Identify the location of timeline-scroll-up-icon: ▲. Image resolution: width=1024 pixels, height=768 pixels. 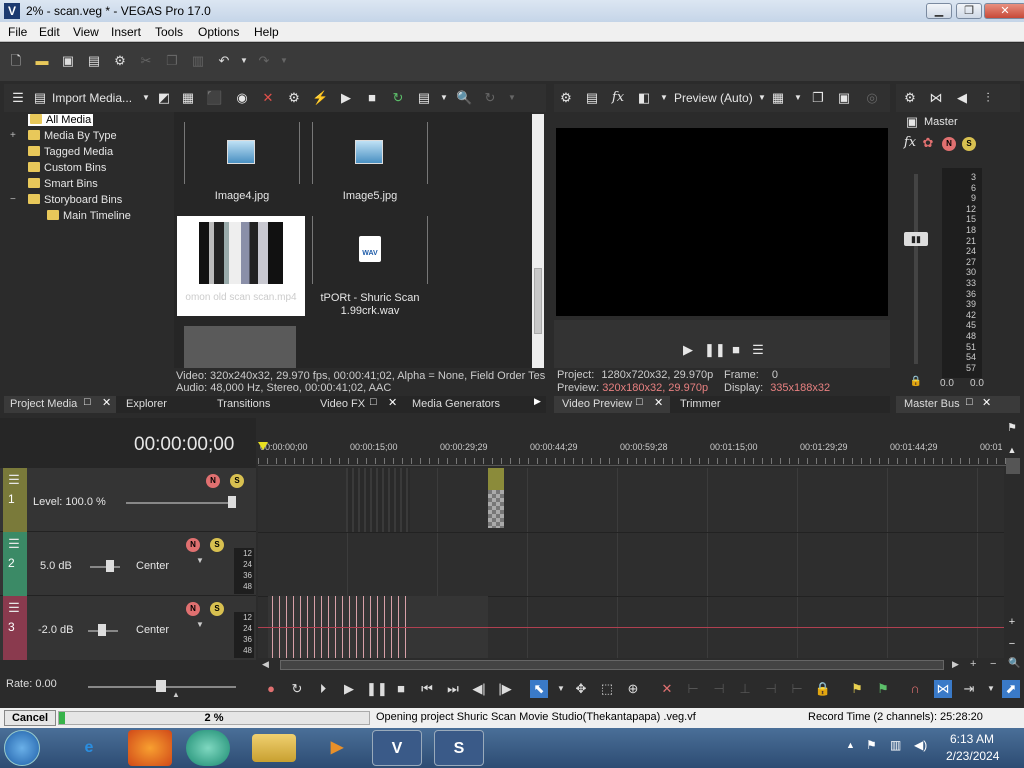
(1012, 450).